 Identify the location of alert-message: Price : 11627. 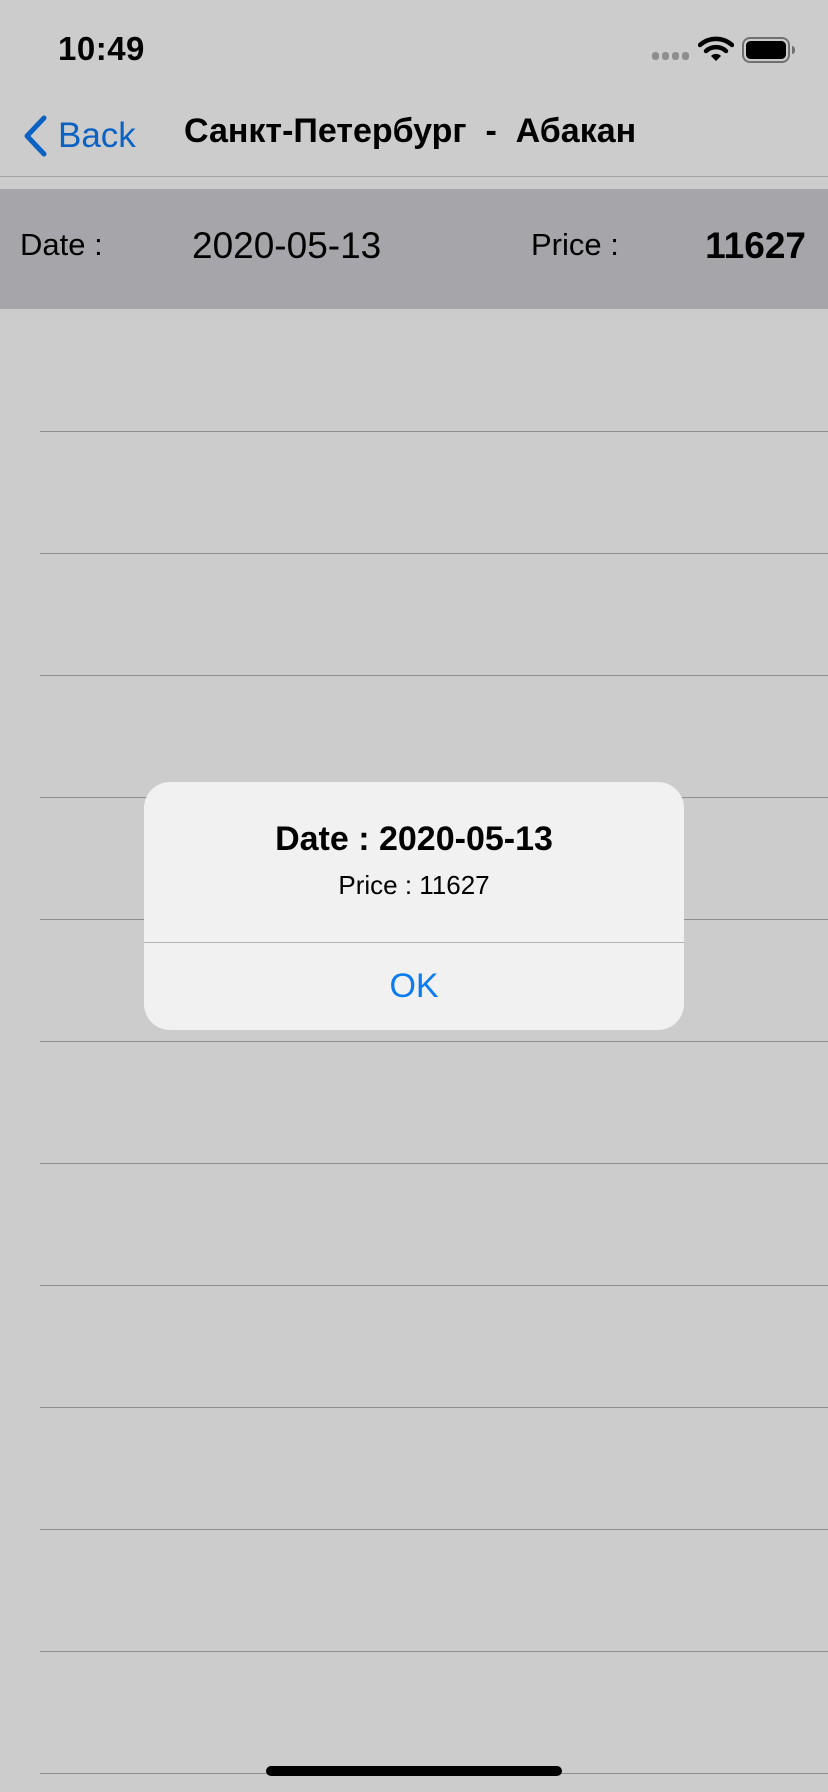
(414, 885).